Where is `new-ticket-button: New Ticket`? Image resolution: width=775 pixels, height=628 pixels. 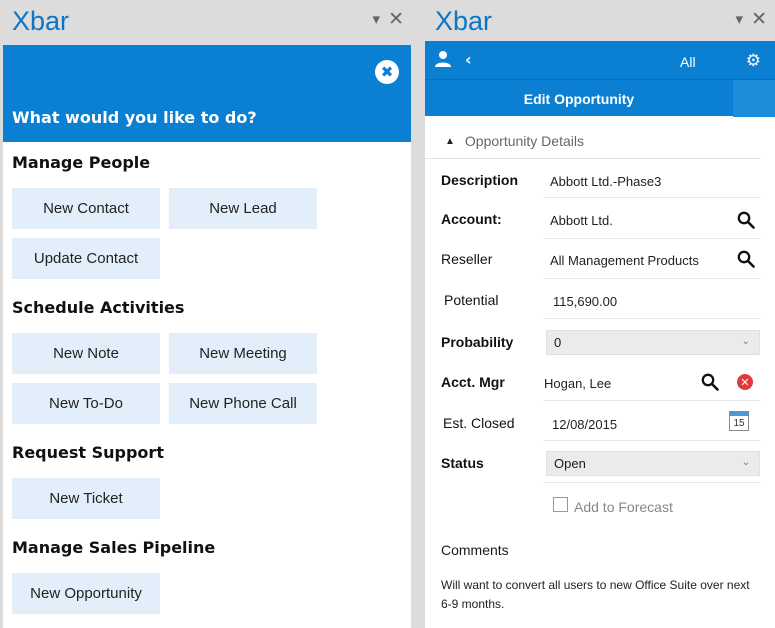 new-ticket-button: New Ticket is located at coordinates (86, 498).